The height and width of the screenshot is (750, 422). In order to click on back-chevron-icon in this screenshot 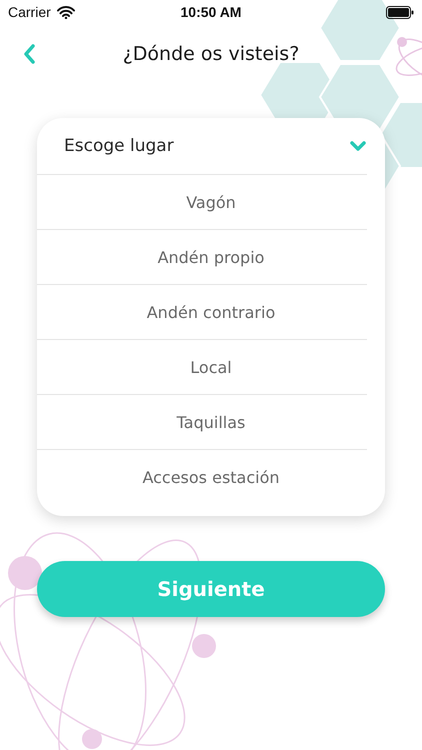, I will do `click(29, 54)`.